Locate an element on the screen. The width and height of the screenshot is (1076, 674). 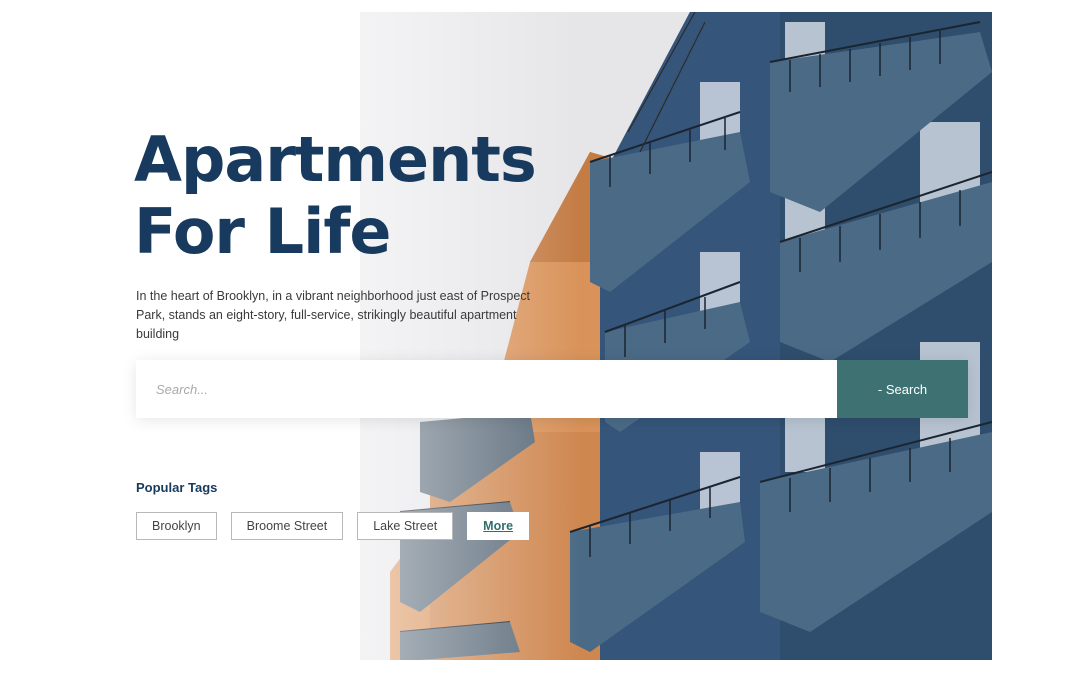
popular-tags-list: Brooklyn Broome Street Lake Street More is located at coordinates (333, 526).